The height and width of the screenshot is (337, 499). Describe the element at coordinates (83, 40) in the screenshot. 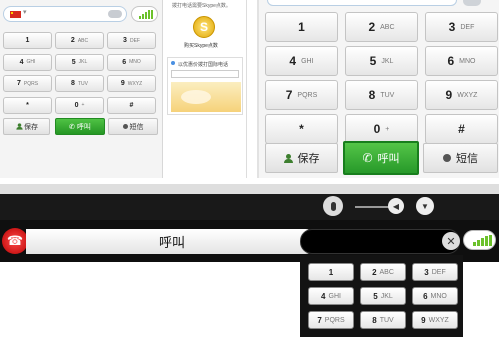

I see `key-letters: ABC` at that location.